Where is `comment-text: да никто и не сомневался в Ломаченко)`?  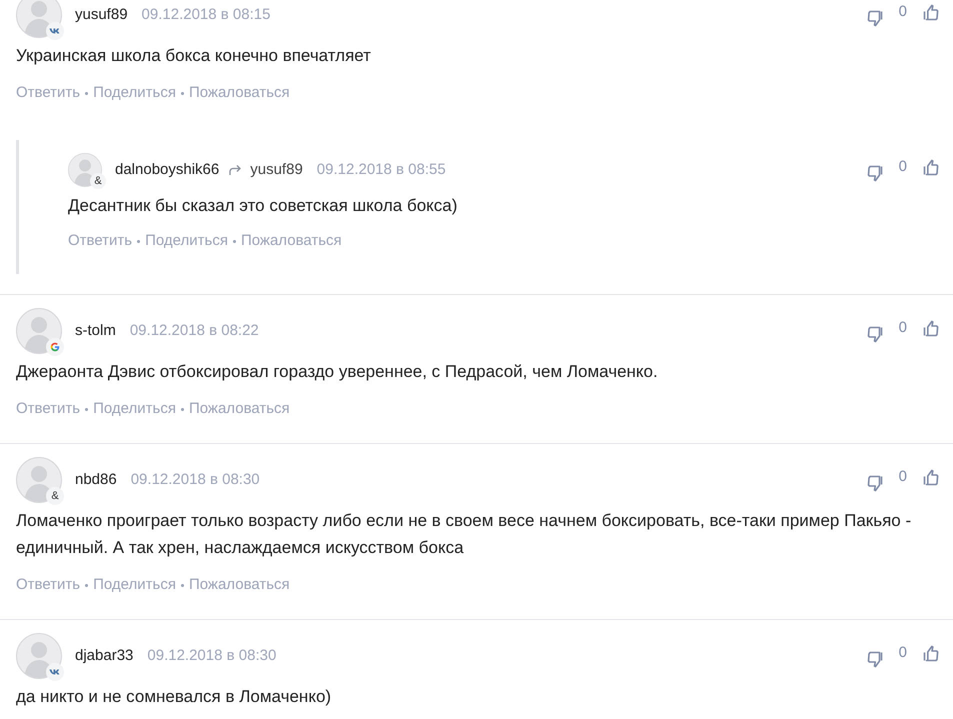 comment-text: да никто и не сомневался в Ломаченко) is located at coordinates (174, 697).